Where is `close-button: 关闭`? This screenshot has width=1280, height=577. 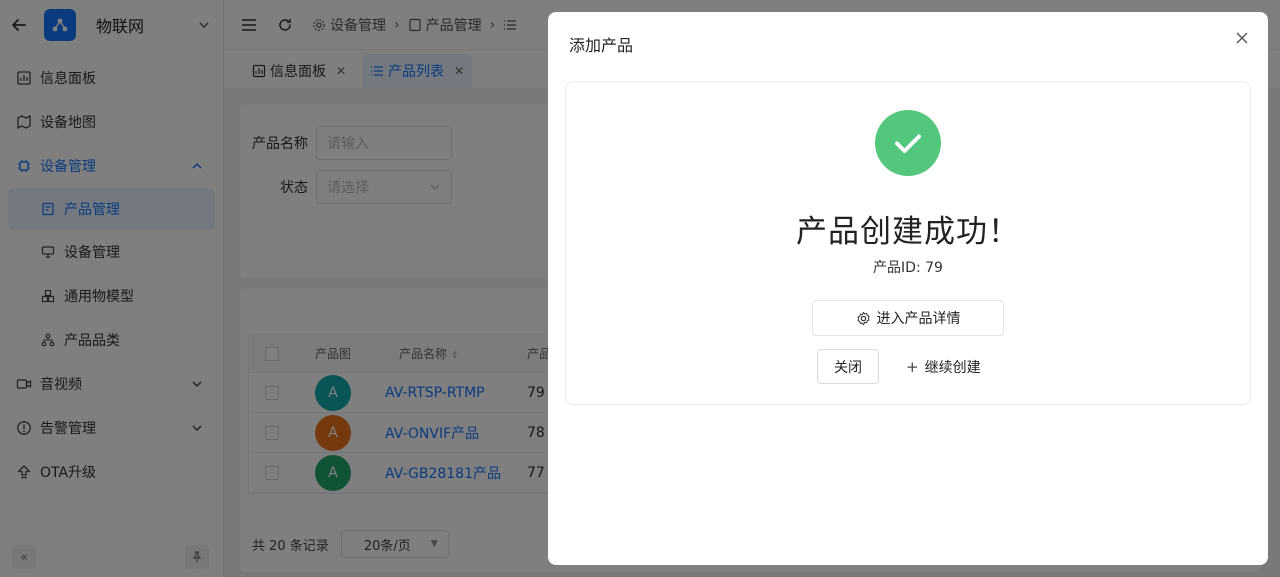 close-button: 关闭 is located at coordinates (848, 366).